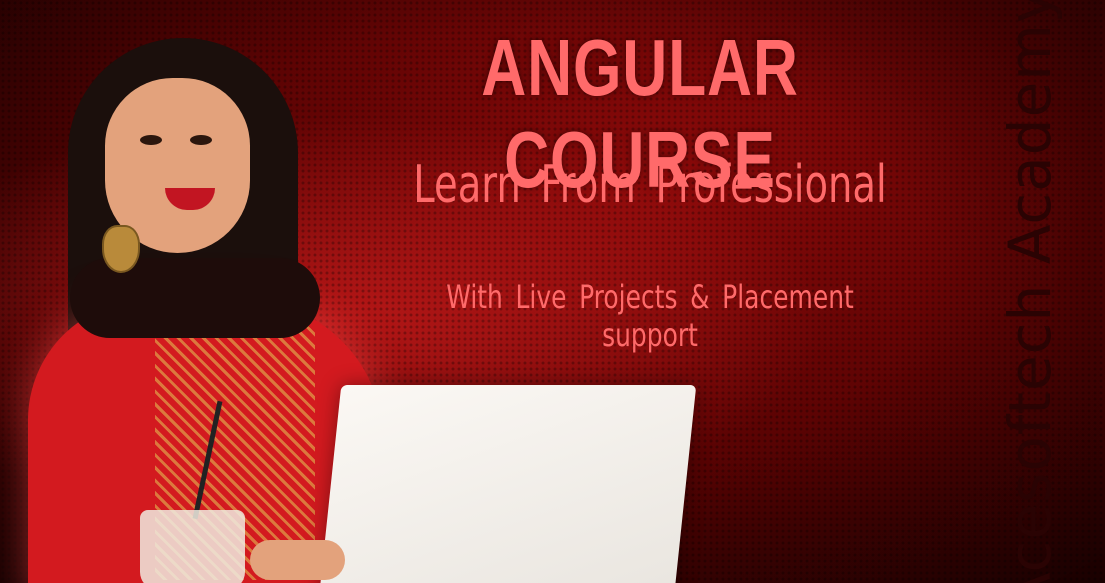 The image size is (1105, 583). What do you see at coordinates (195, 298) in the screenshot?
I see `dupatta` at bounding box center [195, 298].